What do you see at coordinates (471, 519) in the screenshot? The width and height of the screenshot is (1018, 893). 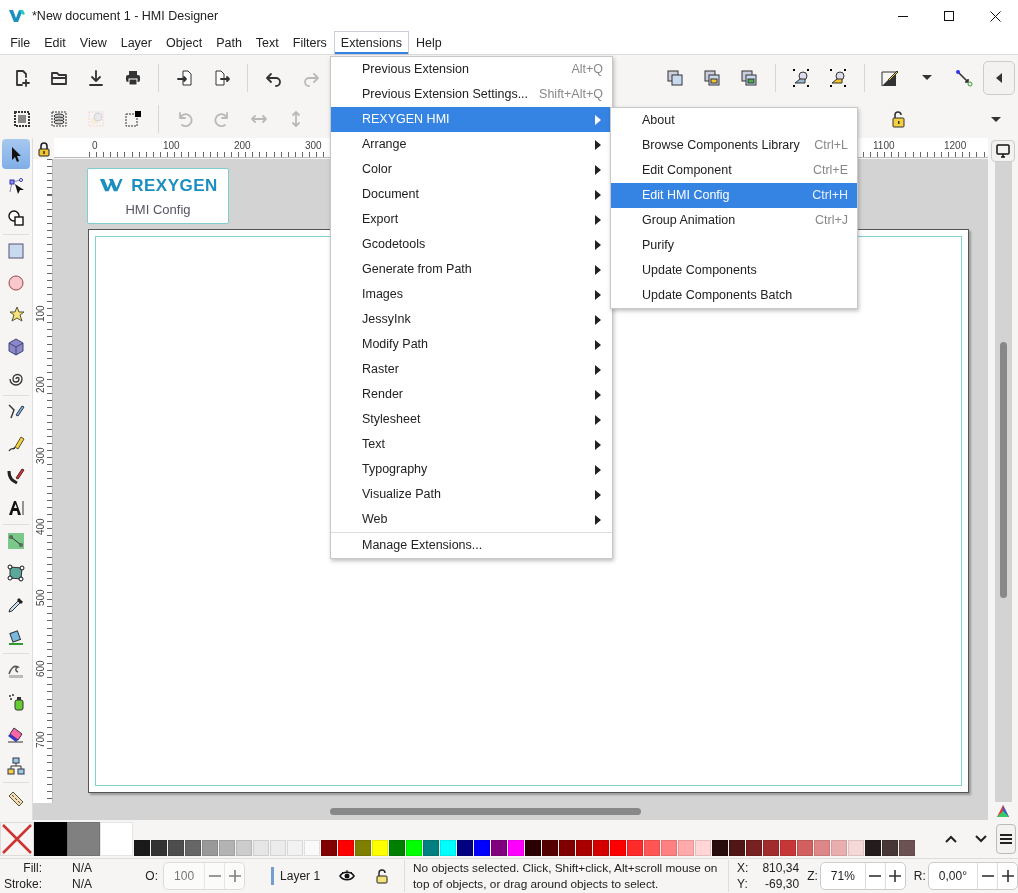 I see `menu-item: Web` at bounding box center [471, 519].